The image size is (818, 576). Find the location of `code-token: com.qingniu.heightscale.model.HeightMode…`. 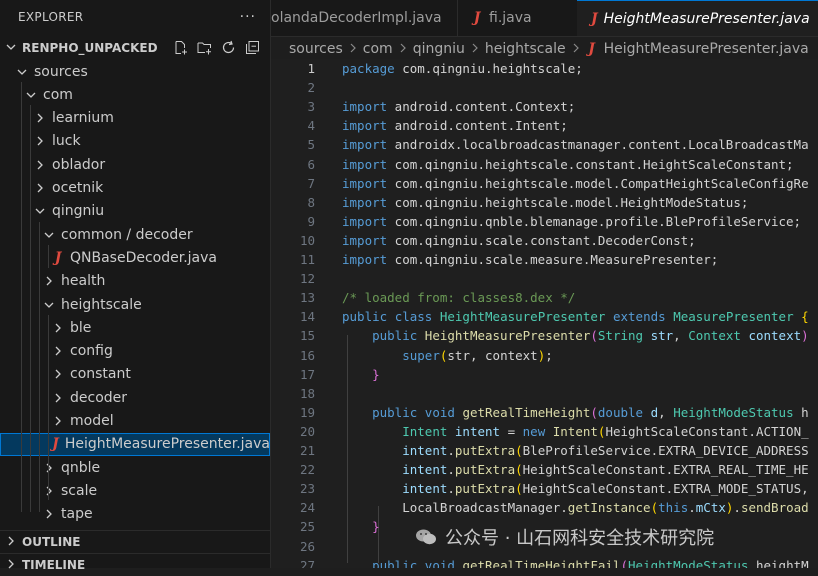

code-token: com.qingniu.heightscale.model.HeightMode… is located at coordinates (568, 202).